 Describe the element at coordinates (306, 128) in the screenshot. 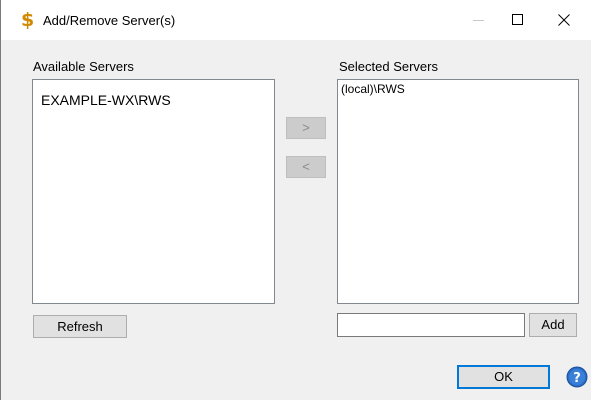

I see `move-right-button: >` at that location.